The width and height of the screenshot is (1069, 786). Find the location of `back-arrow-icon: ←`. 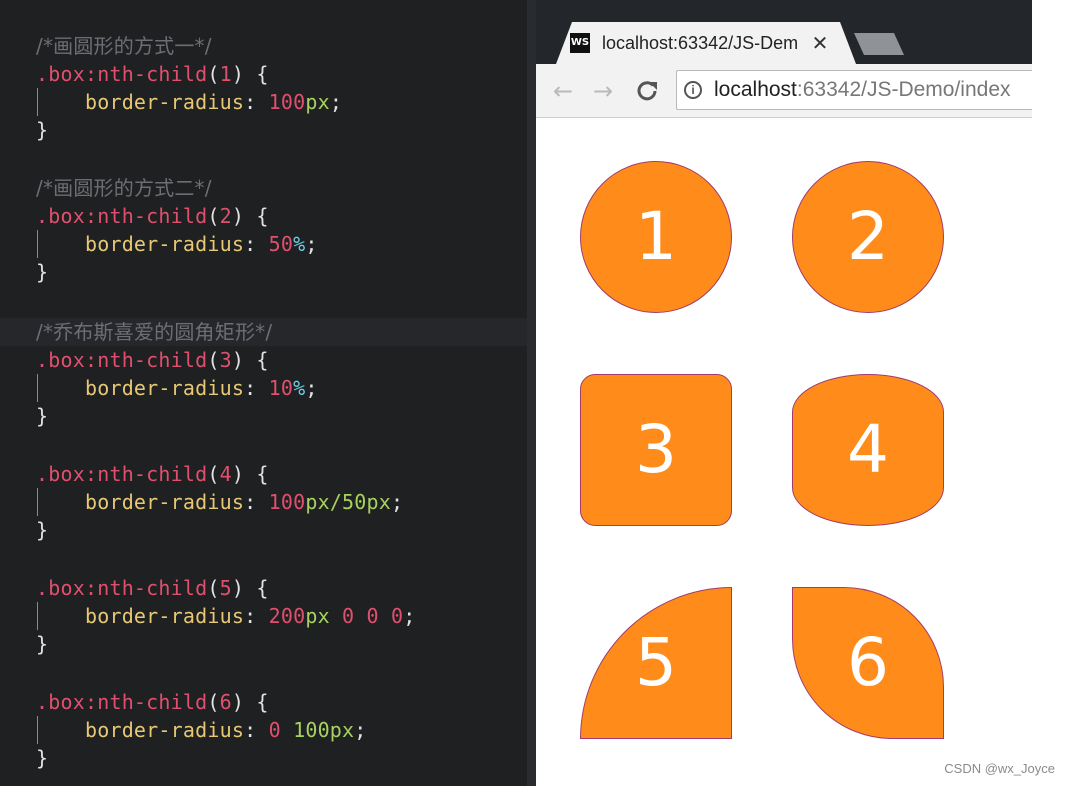

back-arrow-icon: ← is located at coordinates (563, 91).